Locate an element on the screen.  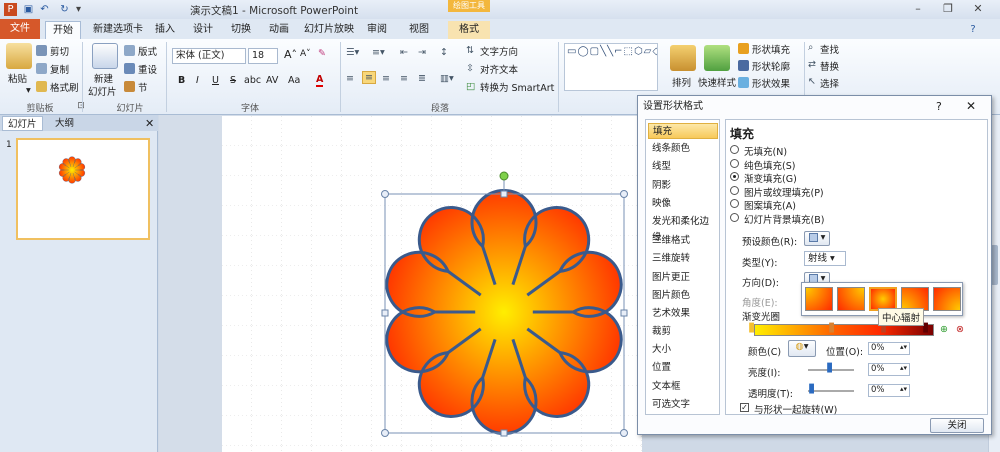
arrange-button: 排列 is located at coordinates (681, 82).